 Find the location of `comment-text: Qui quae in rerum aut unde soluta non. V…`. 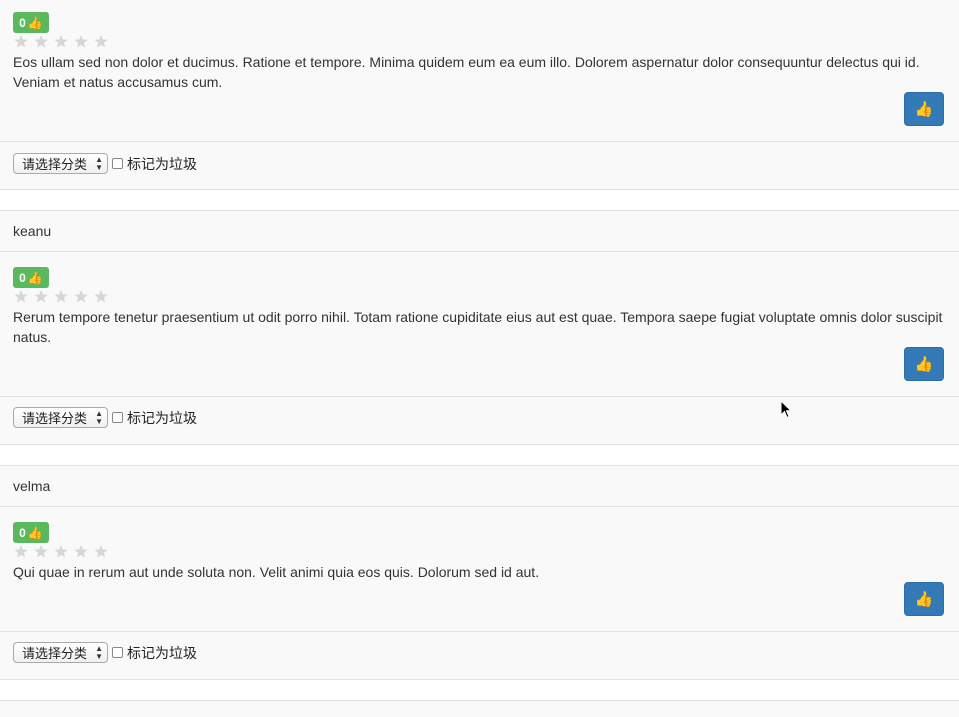

comment-text: Qui quae in rerum aut unde soluta non. V… is located at coordinates (276, 572).